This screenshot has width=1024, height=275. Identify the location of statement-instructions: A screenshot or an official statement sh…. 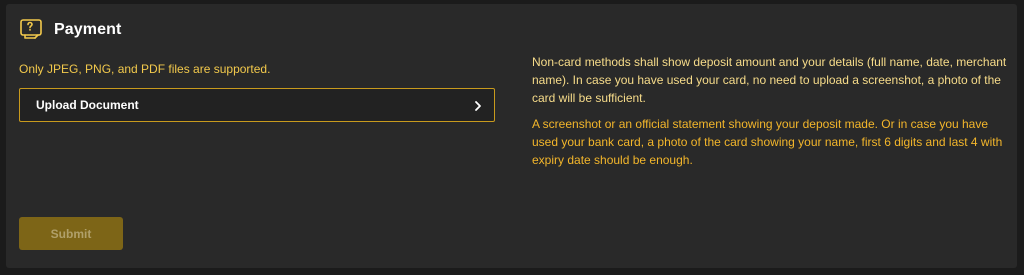
(767, 142).